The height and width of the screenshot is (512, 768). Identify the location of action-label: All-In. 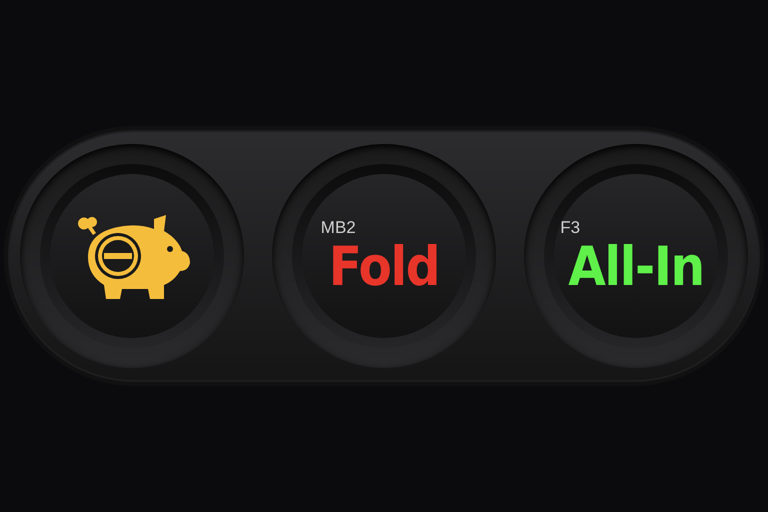
(636, 267).